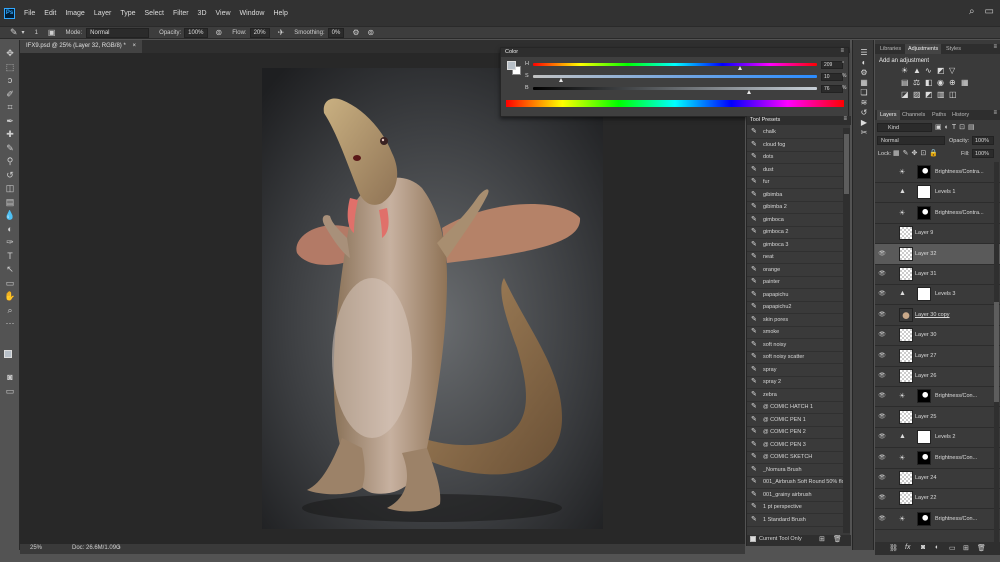 This screenshot has height=562, width=1000. I want to click on fx-icon: fx, so click(907, 547).